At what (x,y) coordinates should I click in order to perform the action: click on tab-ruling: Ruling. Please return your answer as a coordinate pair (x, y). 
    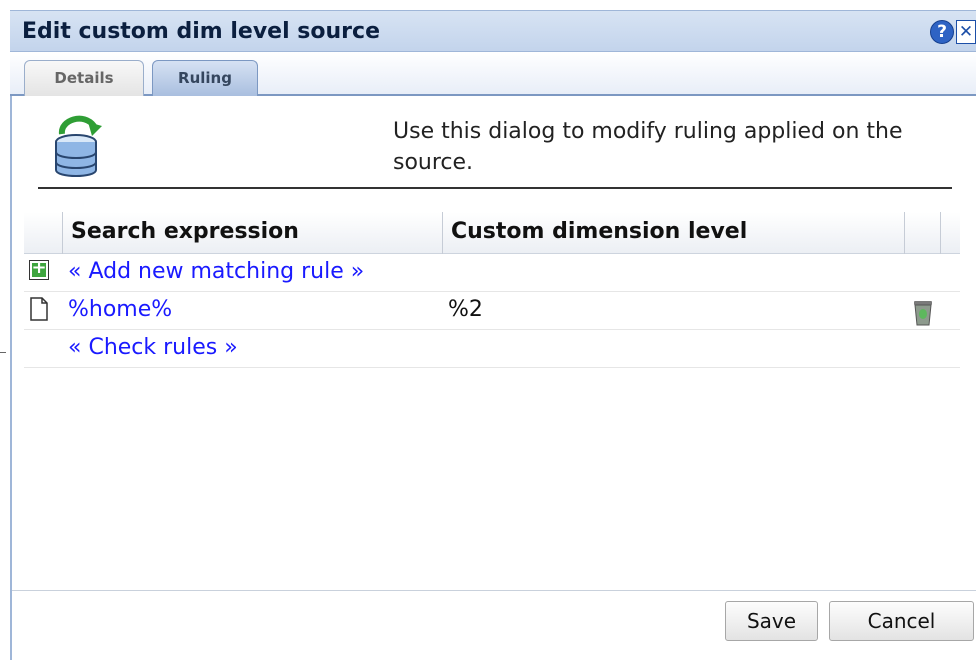
    Looking at the image, I should click on (205, 78).